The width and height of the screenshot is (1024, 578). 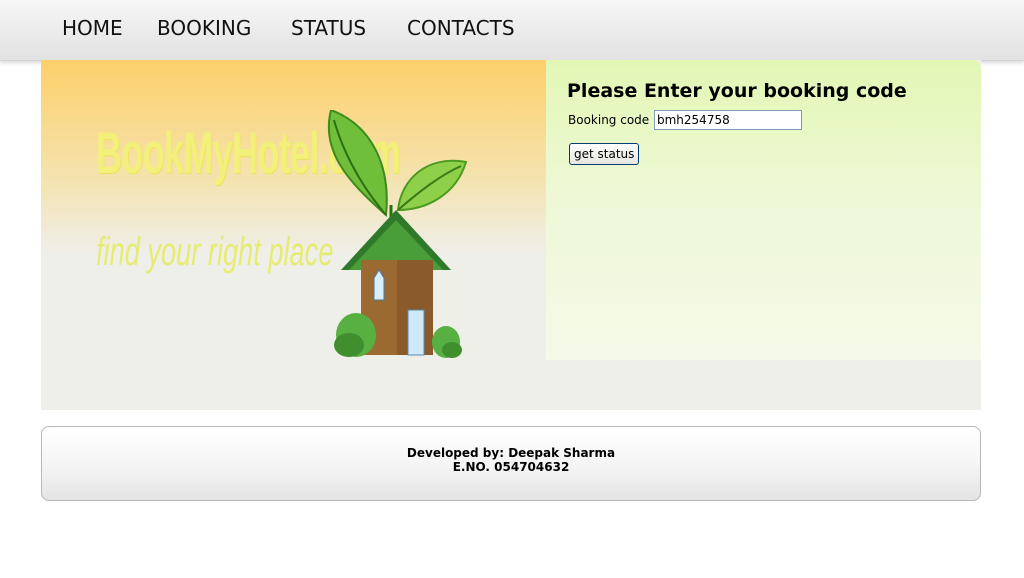 What do you see at coordinates (92, 28) in the screenshot?
I see `nav-item-home: HOME` at bounding box center [92, 28].